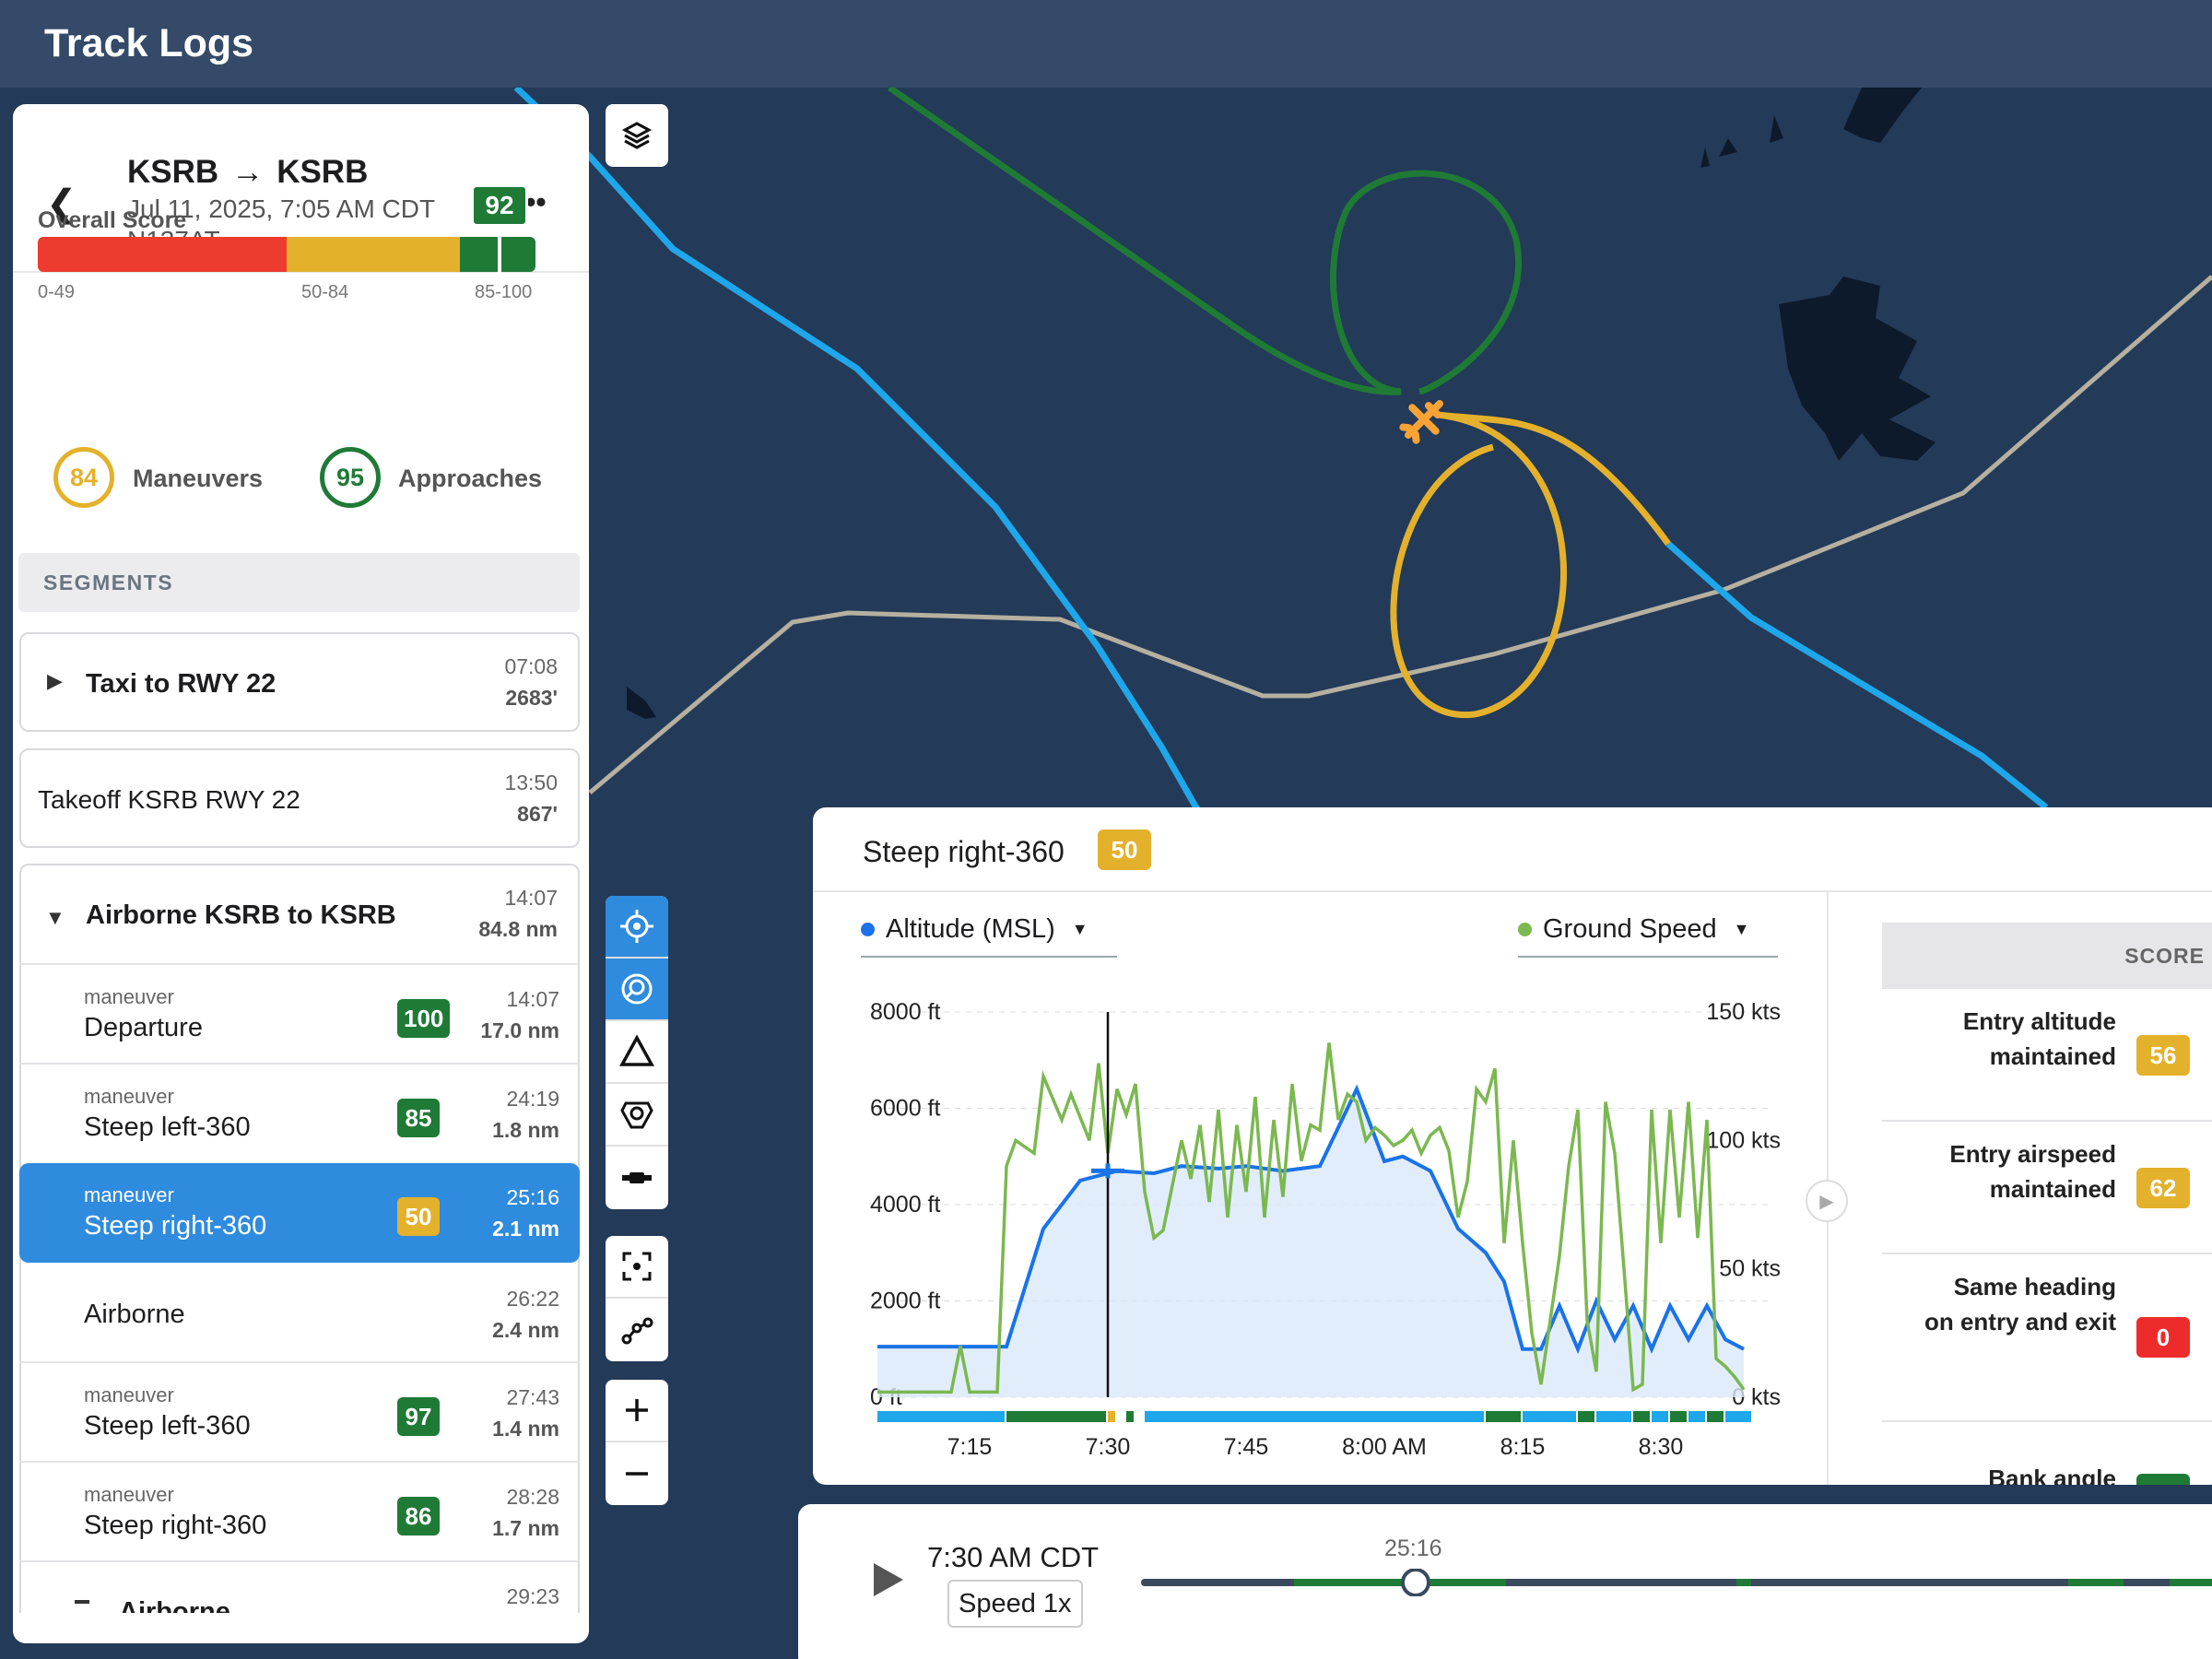 The image size is (2212, 1659). I want to click on item-distance: 2.4 nm, so click(525, 1330).